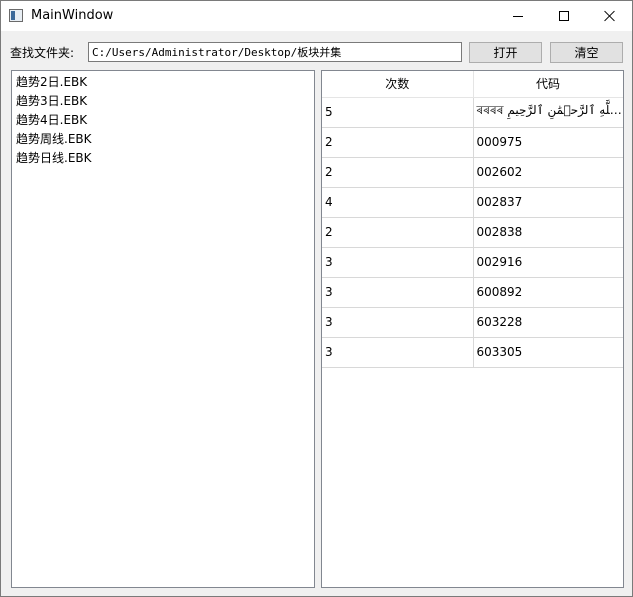 The image size is (633, 597). I want to click on list-item: 趋势3日.EBK, so click(163, 101).